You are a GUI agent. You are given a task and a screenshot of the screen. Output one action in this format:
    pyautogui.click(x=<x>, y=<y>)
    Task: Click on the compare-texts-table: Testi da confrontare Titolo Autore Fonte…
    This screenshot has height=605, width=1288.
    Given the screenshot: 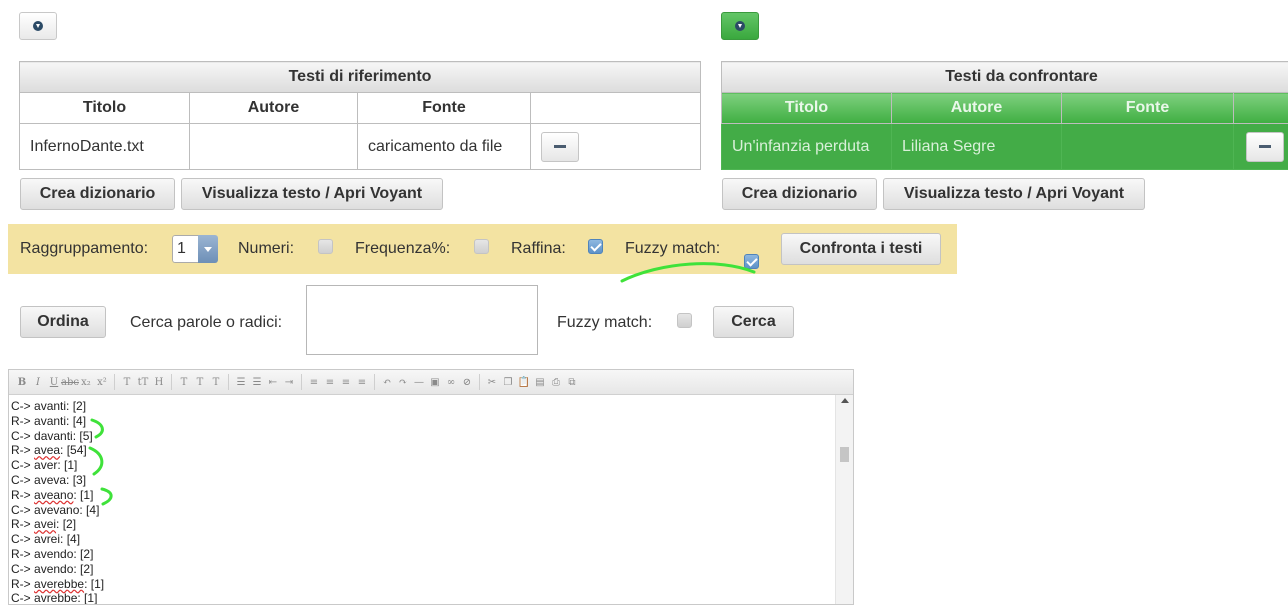 What is the action you would take?
    pyautogui.click(x=1004, y=115)
    